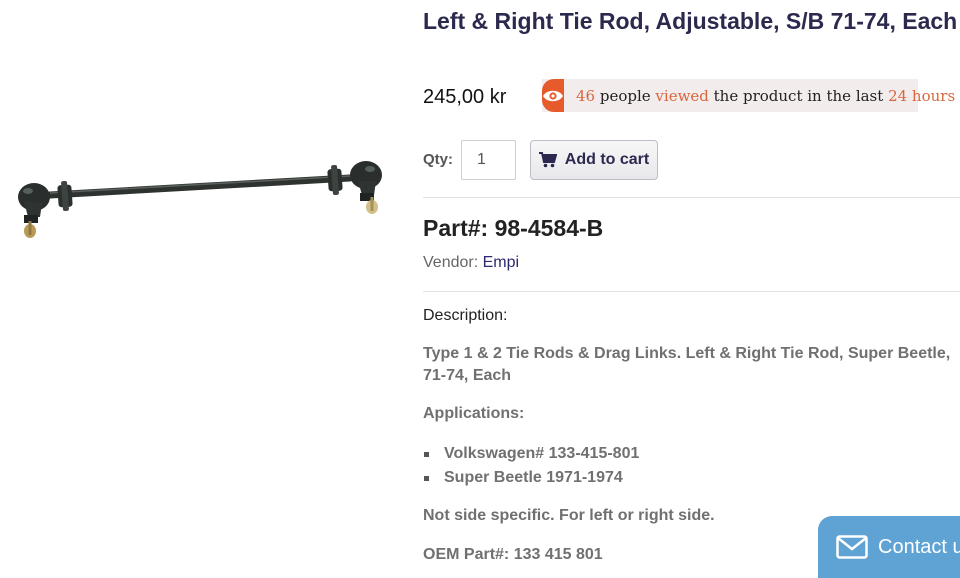  I want to click on product-price: 245,00 kr, so click(465, 97).